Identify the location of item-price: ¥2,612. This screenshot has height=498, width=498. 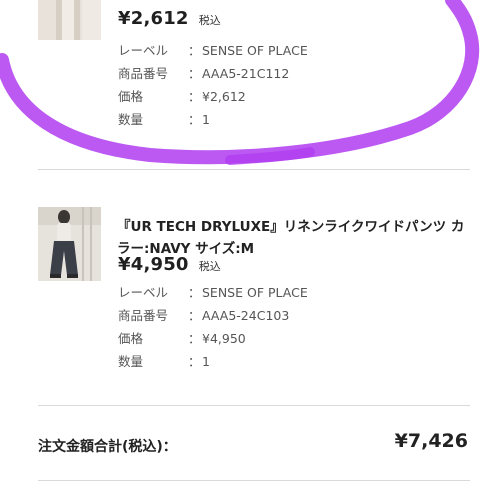
(153, 18).